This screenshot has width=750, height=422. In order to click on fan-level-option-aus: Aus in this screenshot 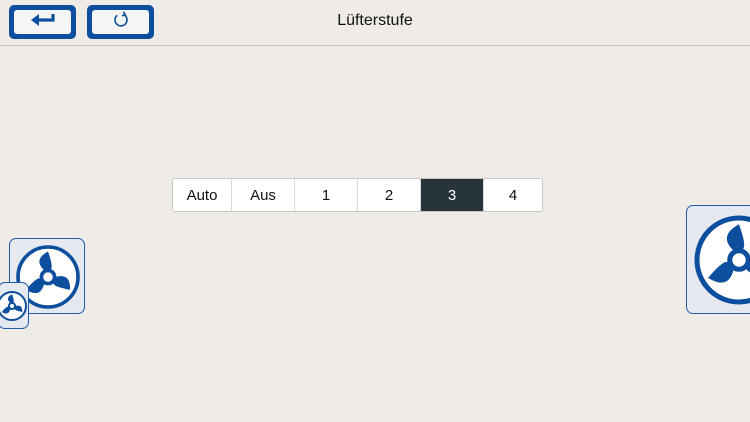, I will do `click(263, 195)`.